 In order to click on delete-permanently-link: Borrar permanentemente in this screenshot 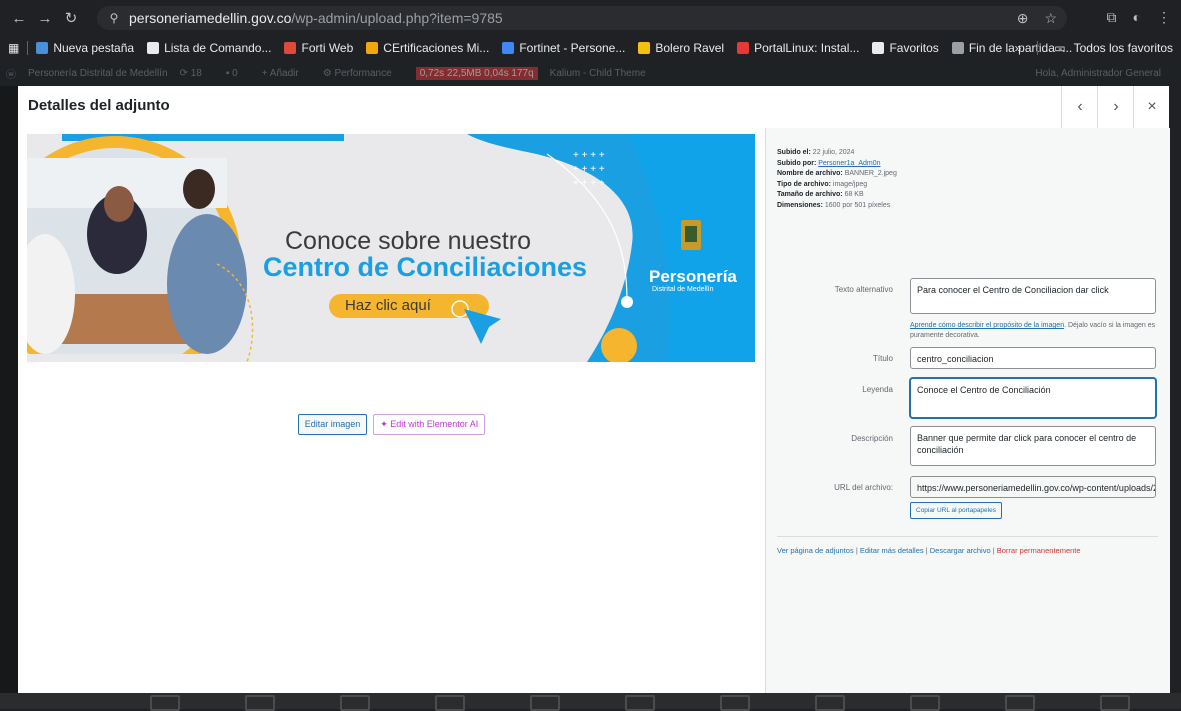, I will do `click(1039, 550)`.